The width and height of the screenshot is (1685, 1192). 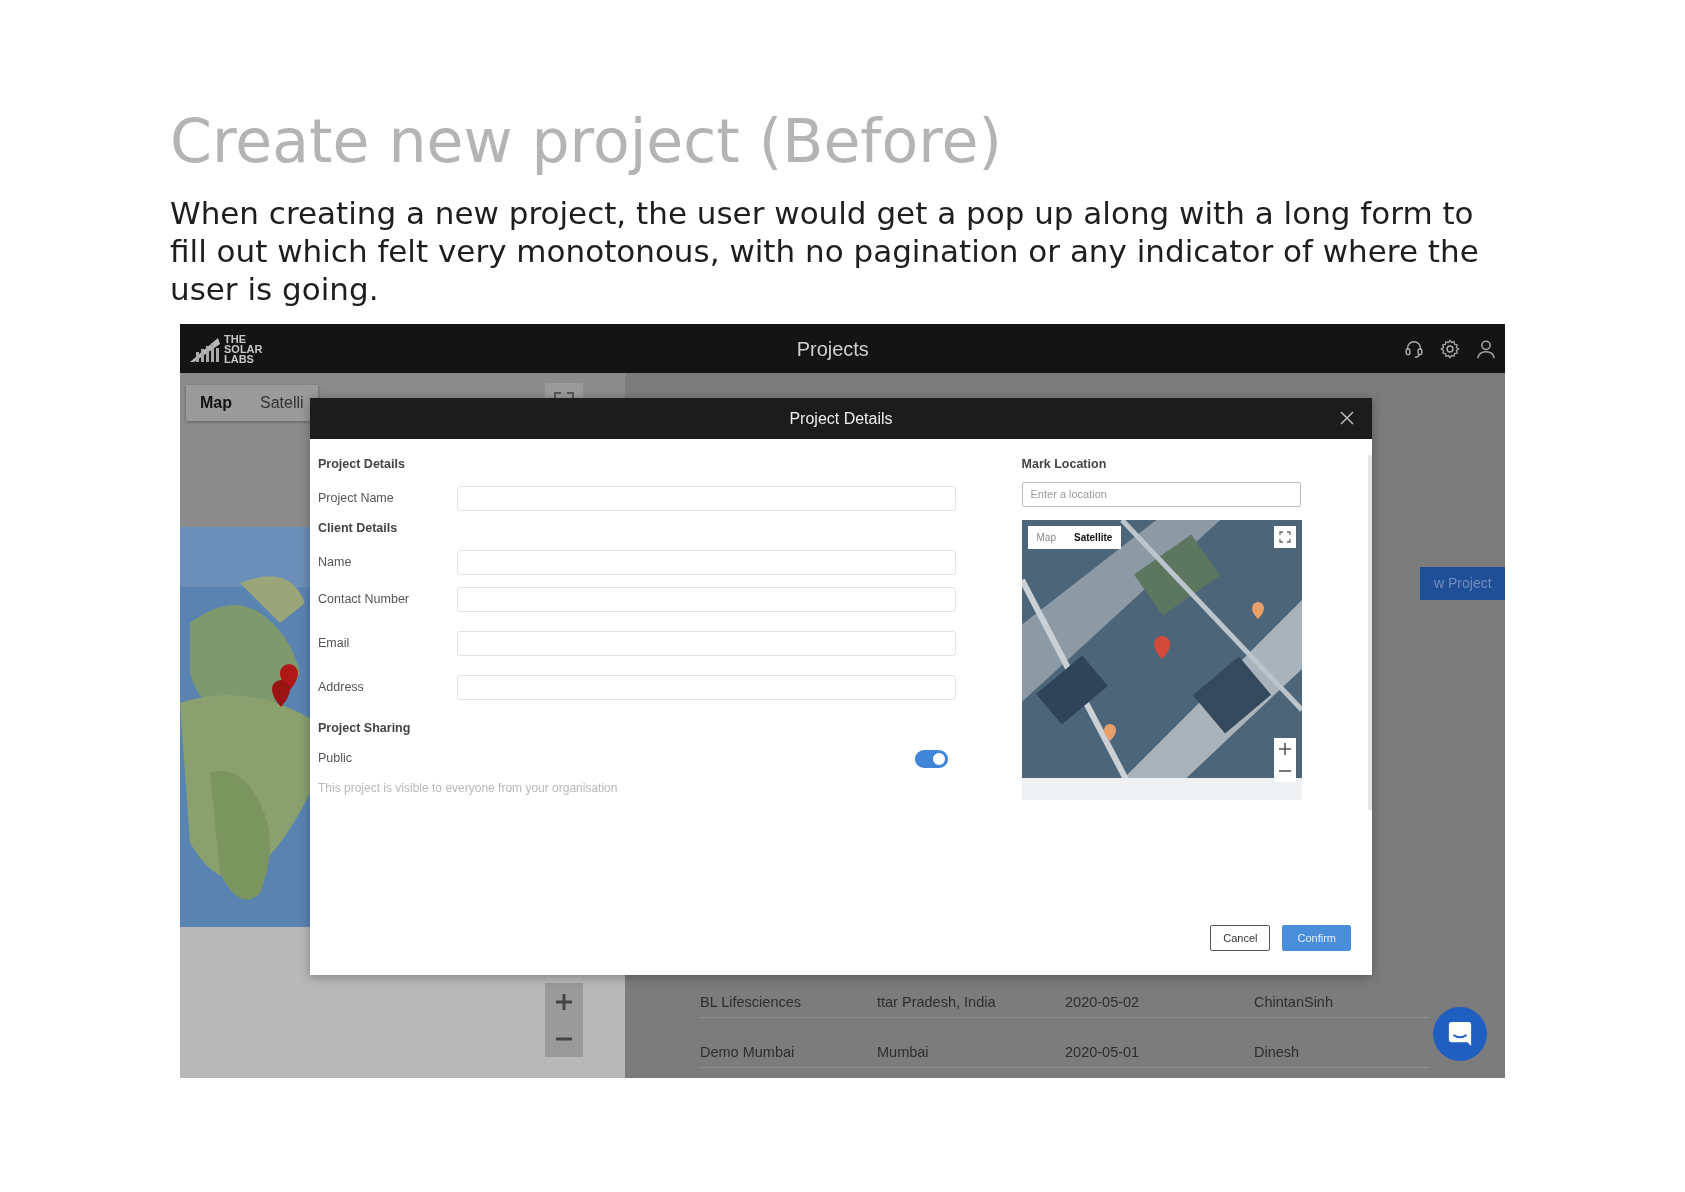 What do you see at coordinates (1103, 1002) in the screenshot?
I see `table-cell-text: 2020-05-02` at bounding box center [1103, 1002].